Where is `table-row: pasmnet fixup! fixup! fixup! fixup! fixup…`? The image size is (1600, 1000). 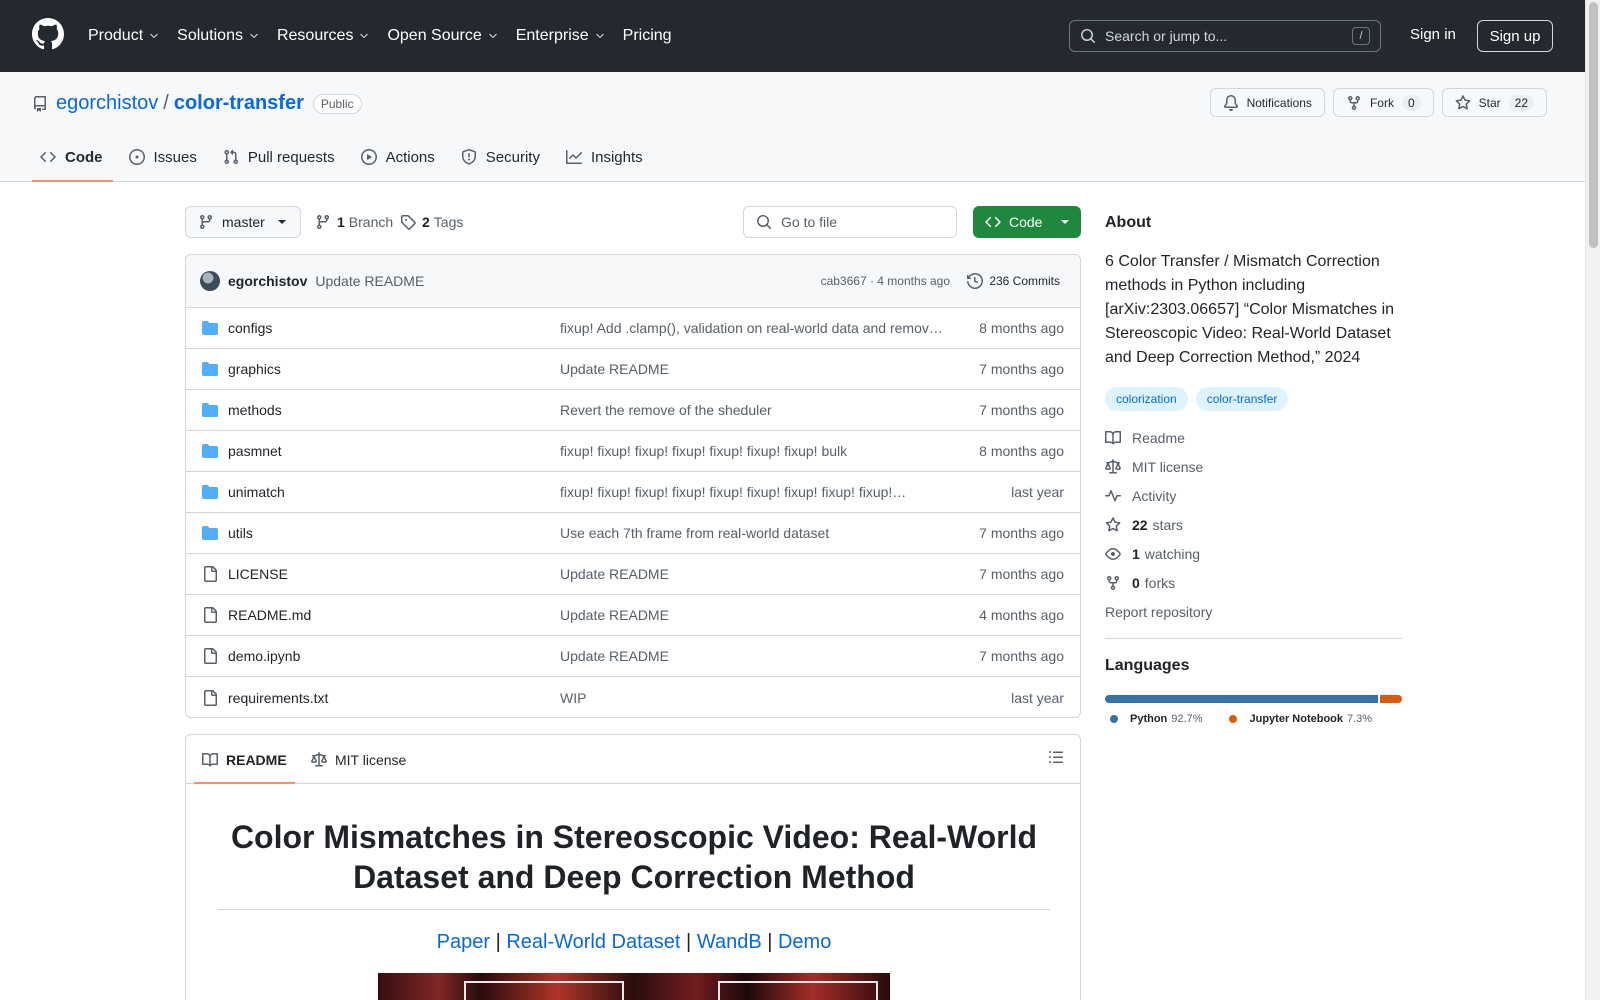
table-row: pasmnet fixup! fixup! fixup! fixup! fixup… is located at coordinates (633, 451).